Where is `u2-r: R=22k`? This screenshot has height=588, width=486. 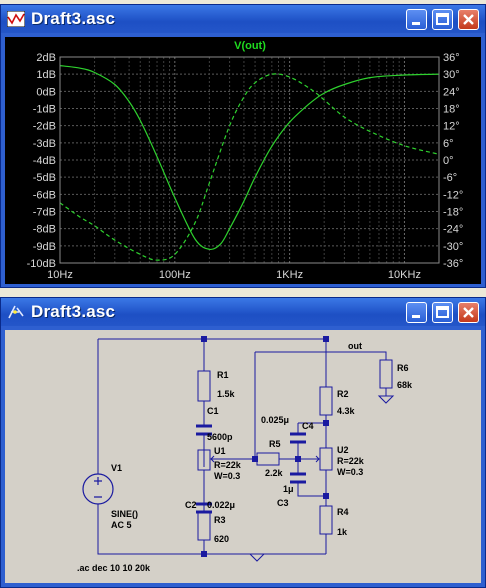 u2-r: R=22k is located at coordinates (351, 461).